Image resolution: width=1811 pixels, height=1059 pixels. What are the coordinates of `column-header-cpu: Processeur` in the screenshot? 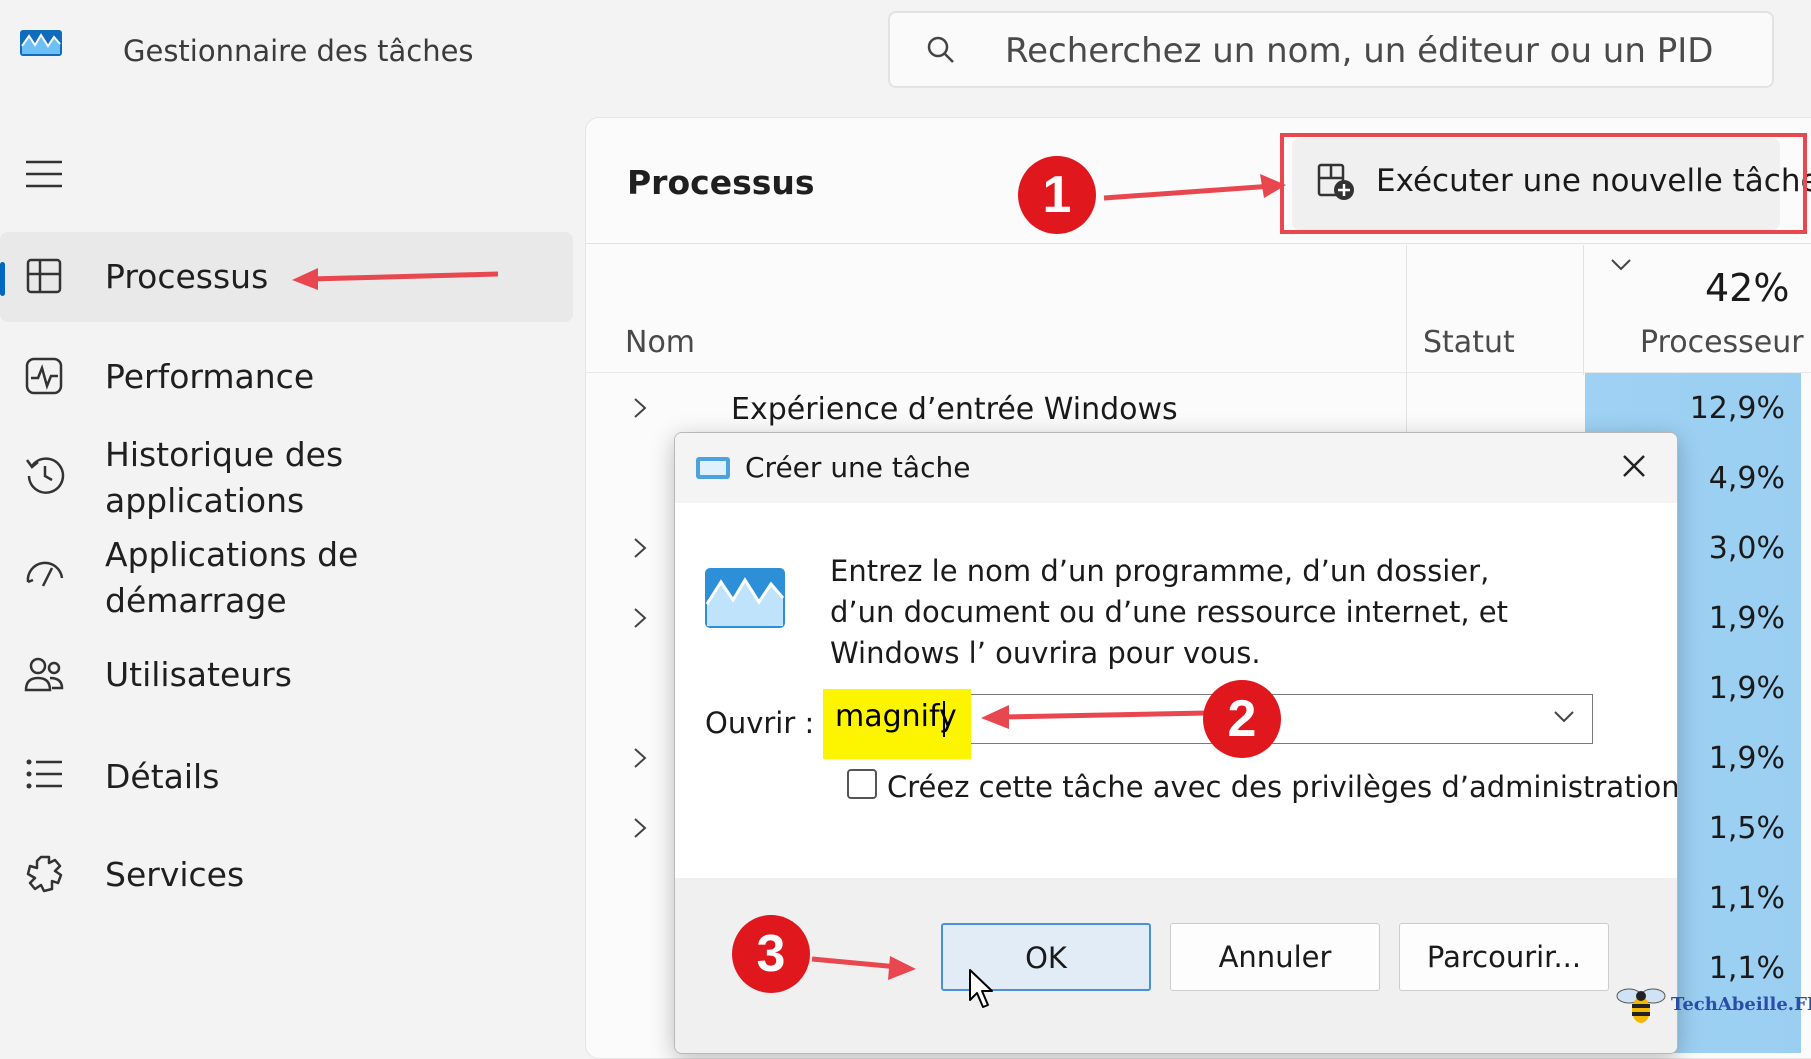 It's located at (1722, 342).